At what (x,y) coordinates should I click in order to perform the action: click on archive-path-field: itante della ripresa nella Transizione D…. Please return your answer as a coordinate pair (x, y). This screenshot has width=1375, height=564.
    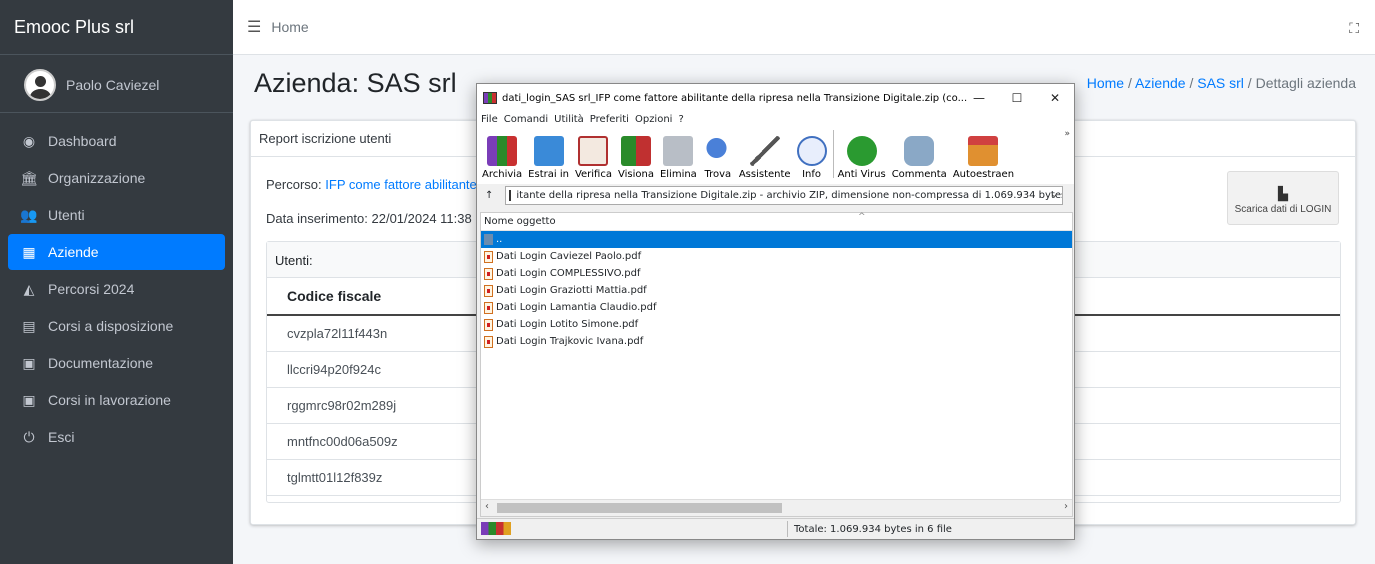
    Looking at the image, I should click on (784, 195).